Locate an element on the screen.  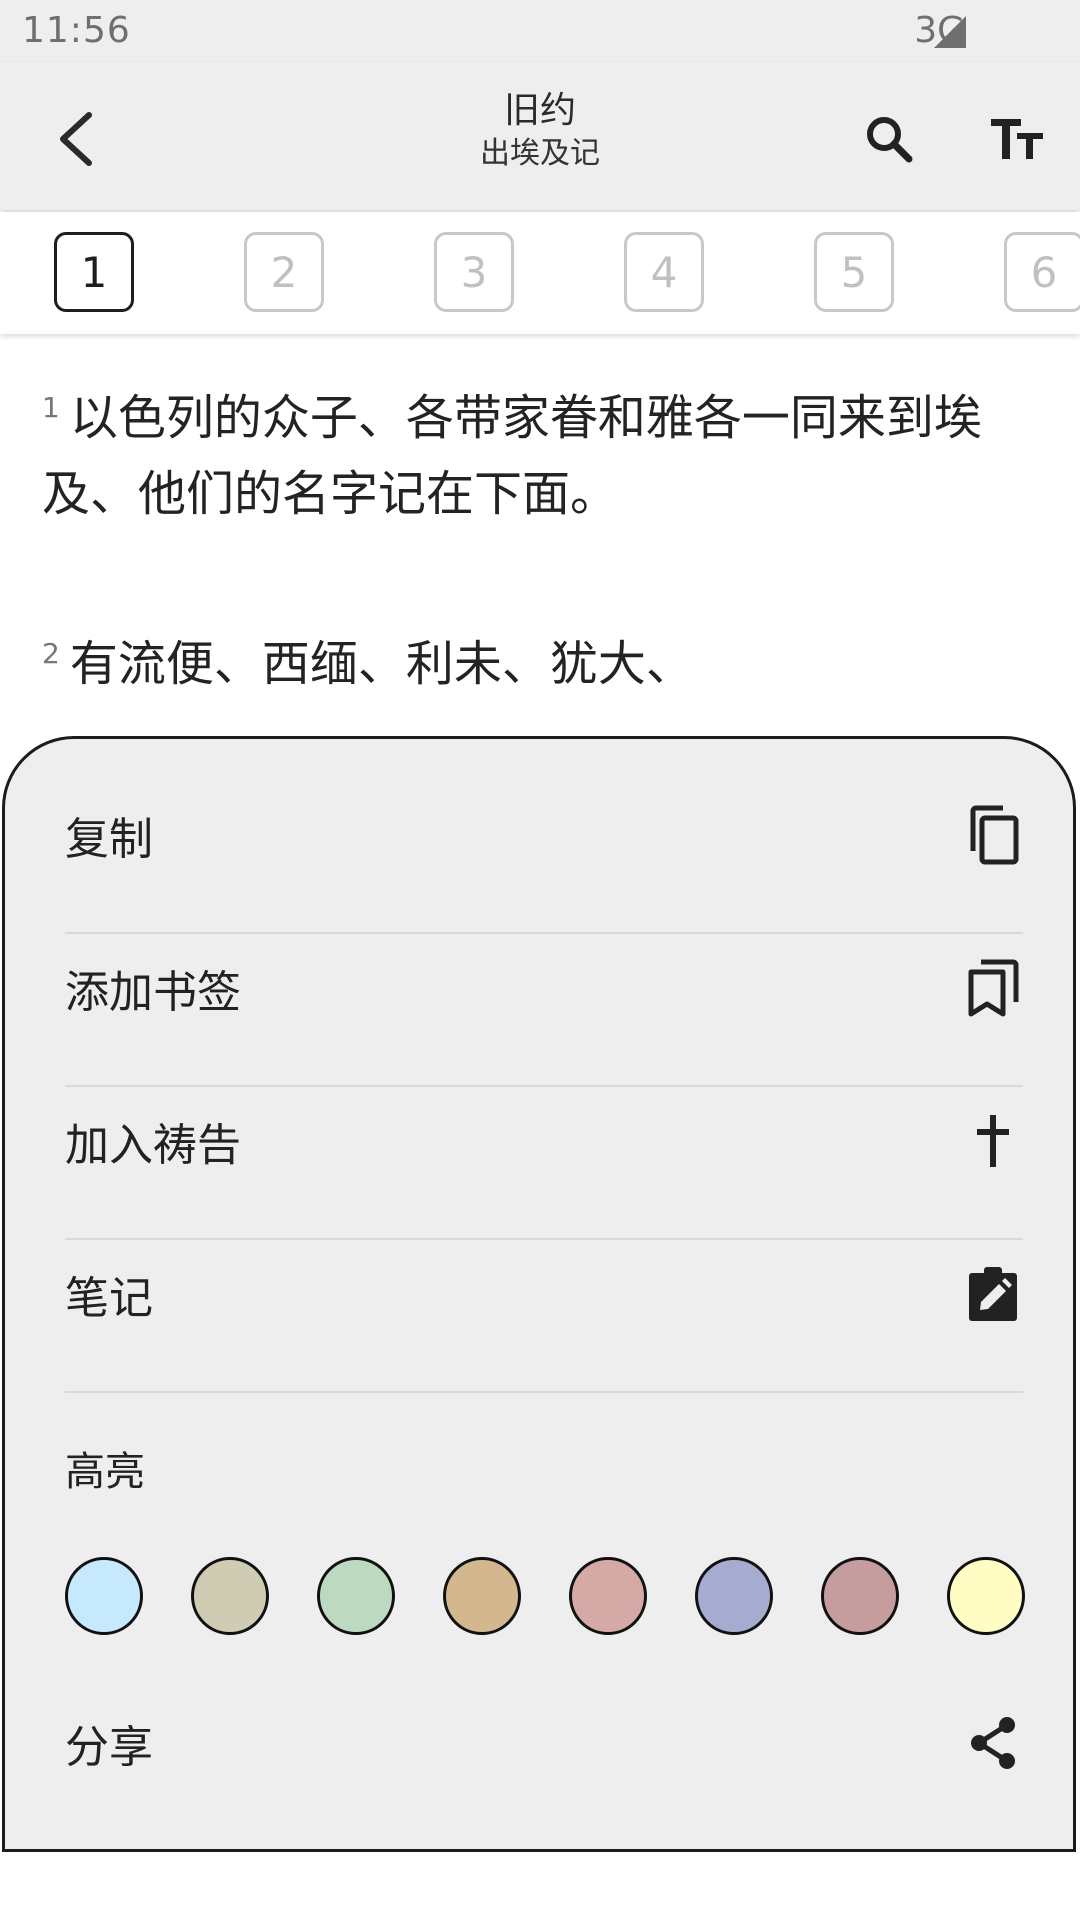
font-size-button is located at coordinates (1017, 139).